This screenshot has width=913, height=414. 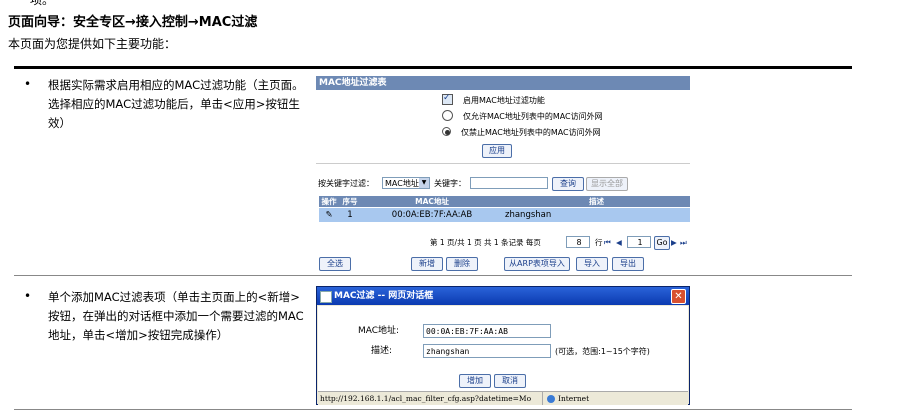 I want to click on per-page-input: 8, so click(x=578, y=242).